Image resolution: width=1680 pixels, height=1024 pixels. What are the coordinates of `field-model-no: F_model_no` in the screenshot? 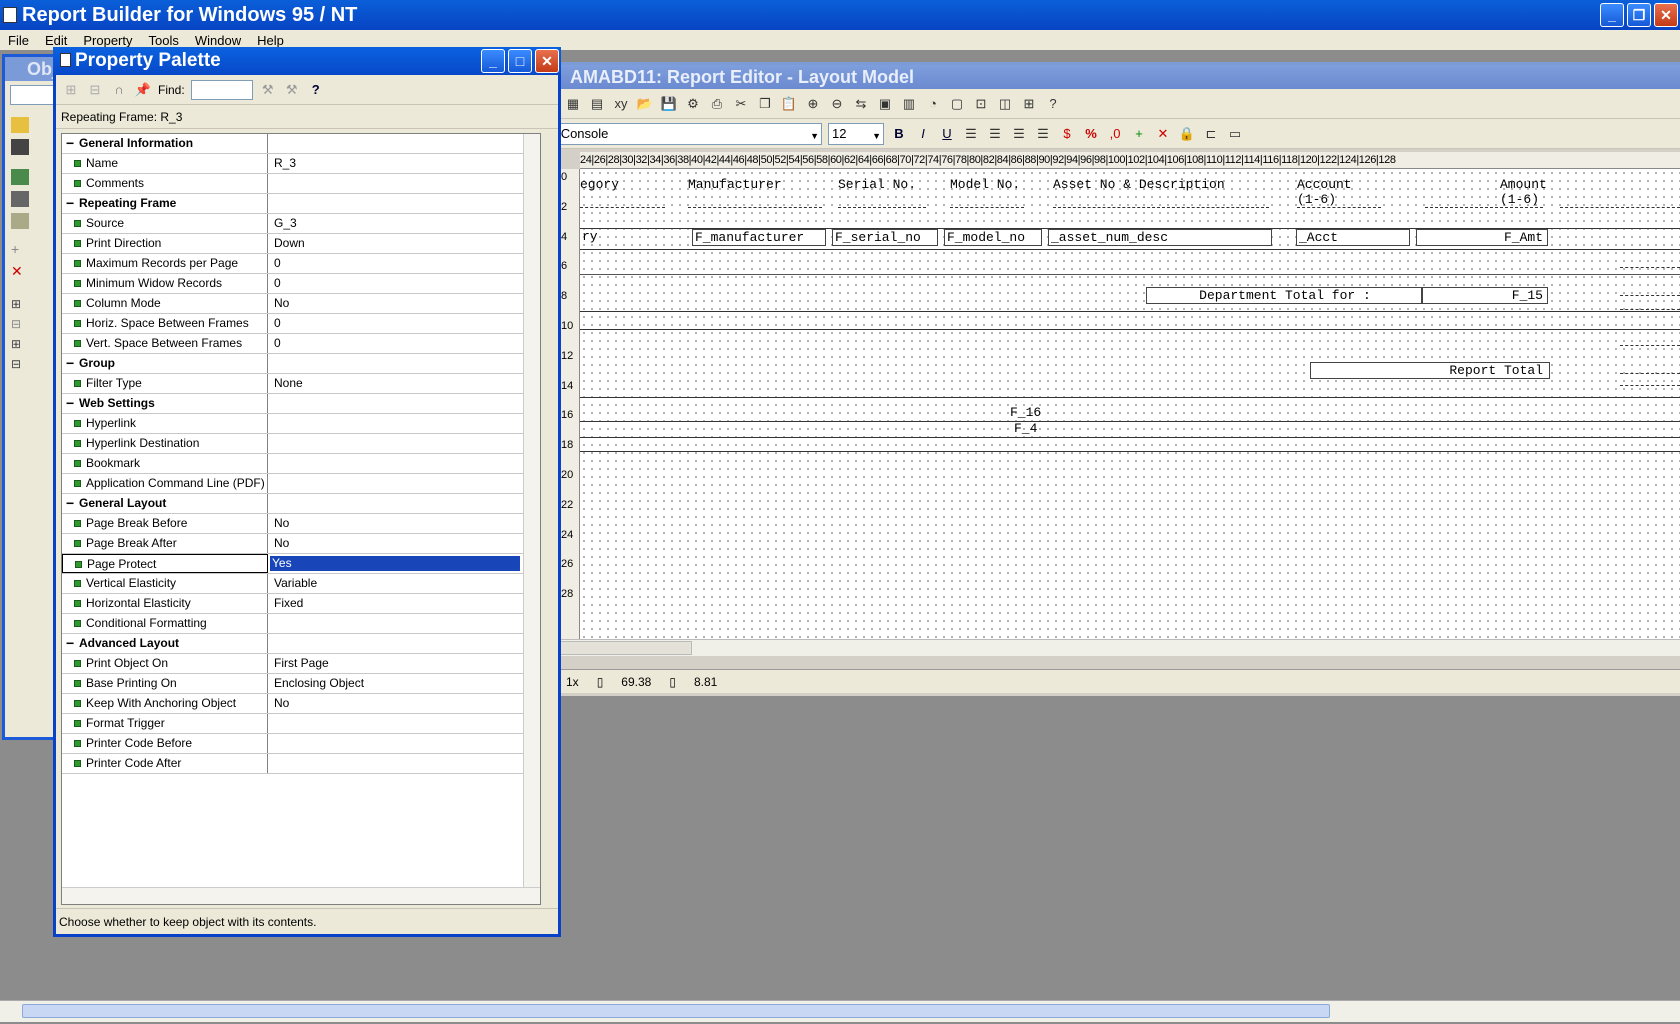 It's located at (993, 237).